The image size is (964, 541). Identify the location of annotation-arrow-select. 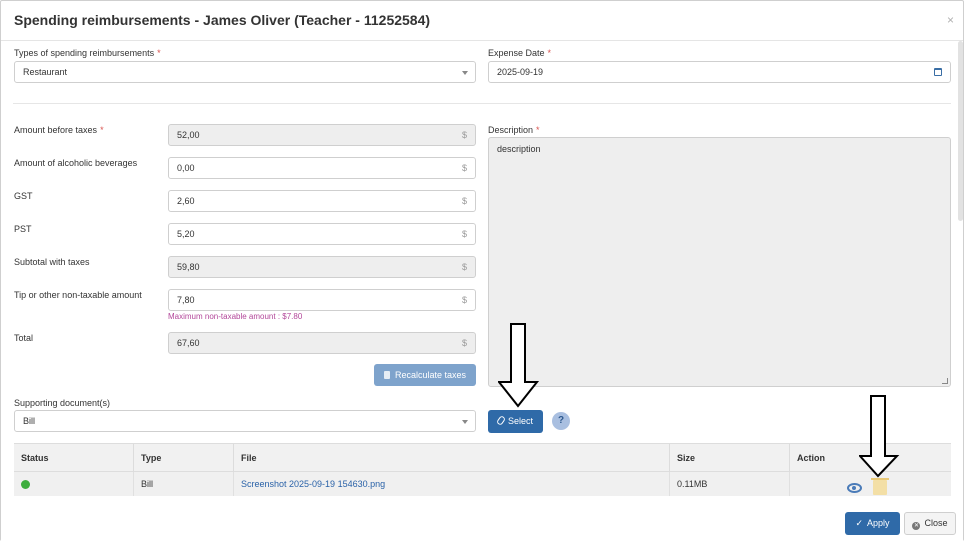
(519, 365).